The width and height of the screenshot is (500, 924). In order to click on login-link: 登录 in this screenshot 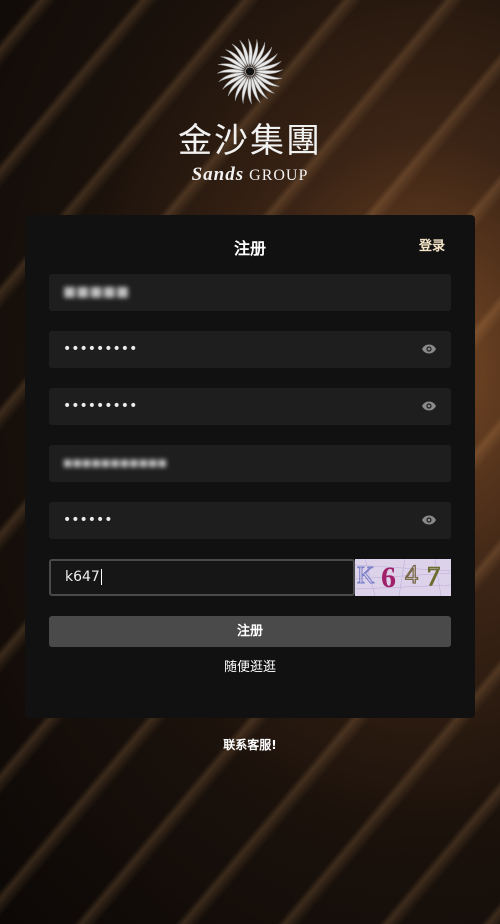, I will do `click(432, 244)`.